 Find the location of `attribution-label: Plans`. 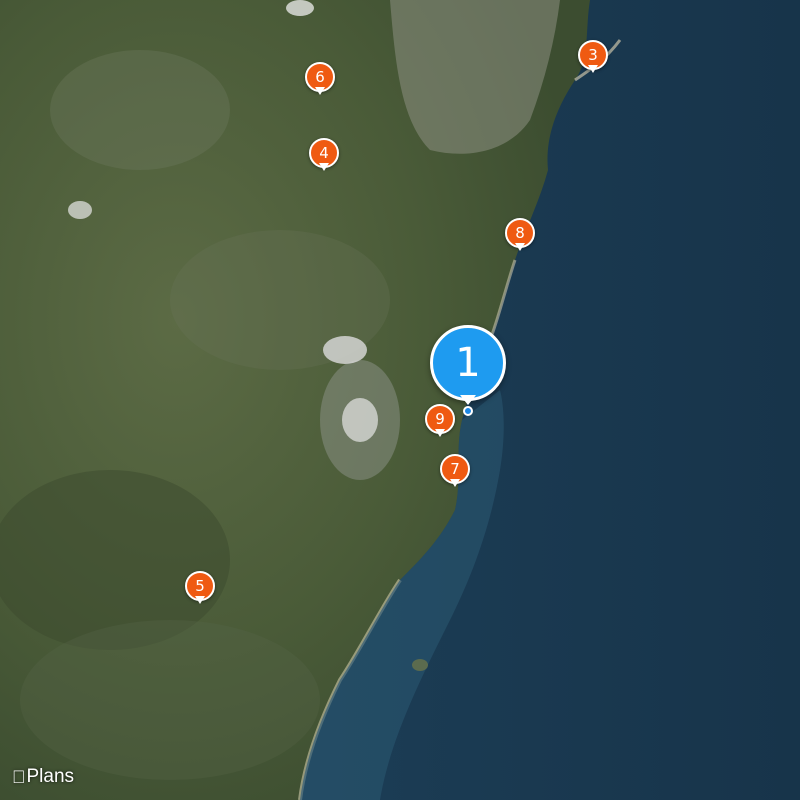

attribution-label: Plans is located at coordinates (44, 776).